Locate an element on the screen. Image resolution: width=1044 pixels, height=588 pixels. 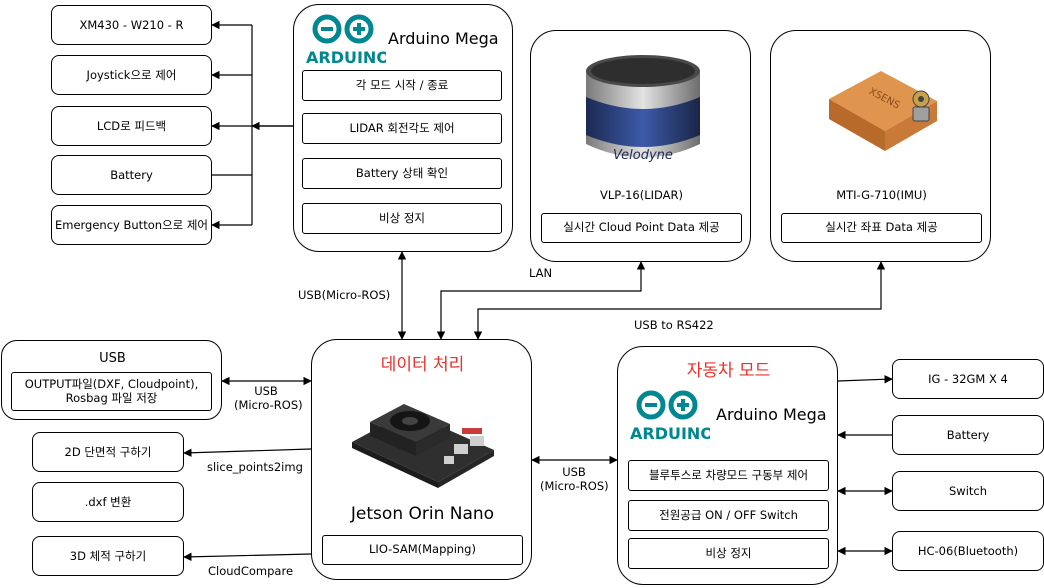
imu-item: 실시간 좌표 Data 제공 is located at coordinates (881, 228).